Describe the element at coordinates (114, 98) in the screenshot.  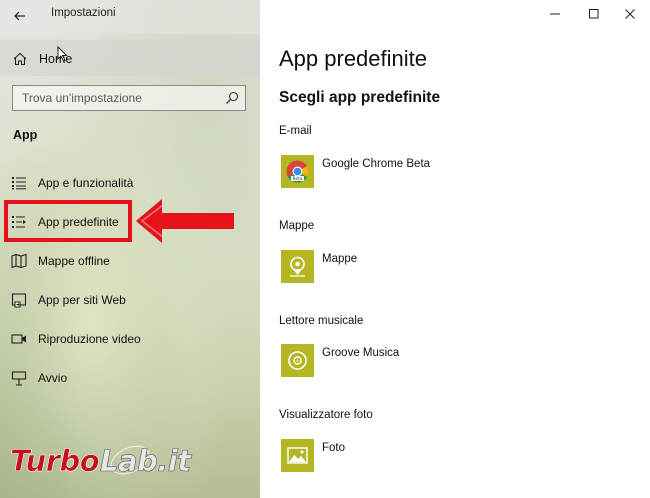
I see `search-input` at that location.